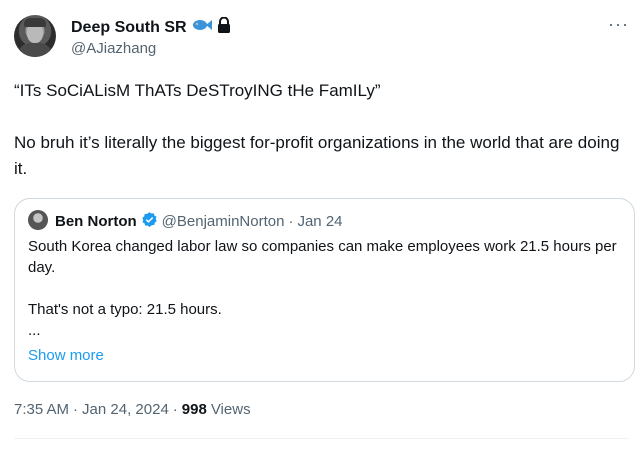 The image size is (643, 450). I want to click on verified-badge-icon, so click(149, 221).